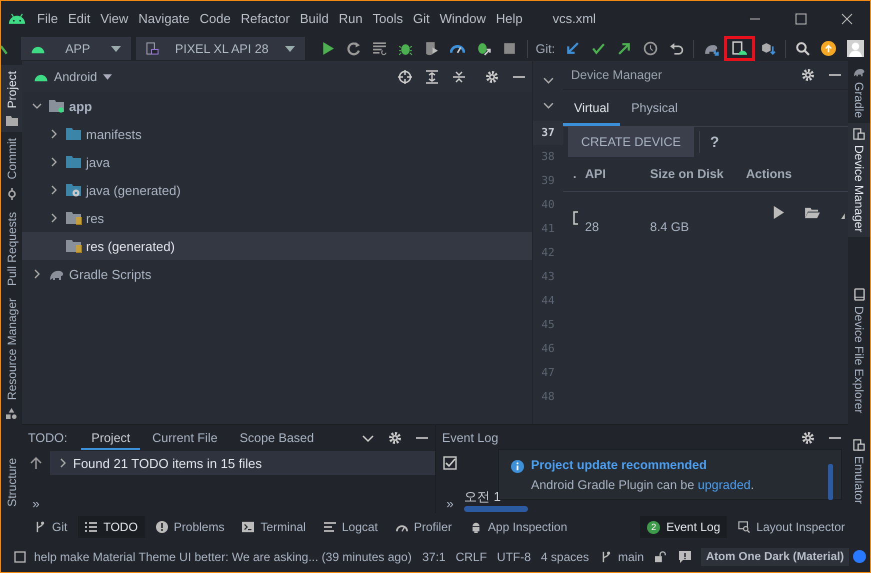 The width and height of the screenshot is (871, 573). Describe the element at coordinates (11, 249) in the screenshot. I see `tool-window-tab: Pull Requests` at that location.